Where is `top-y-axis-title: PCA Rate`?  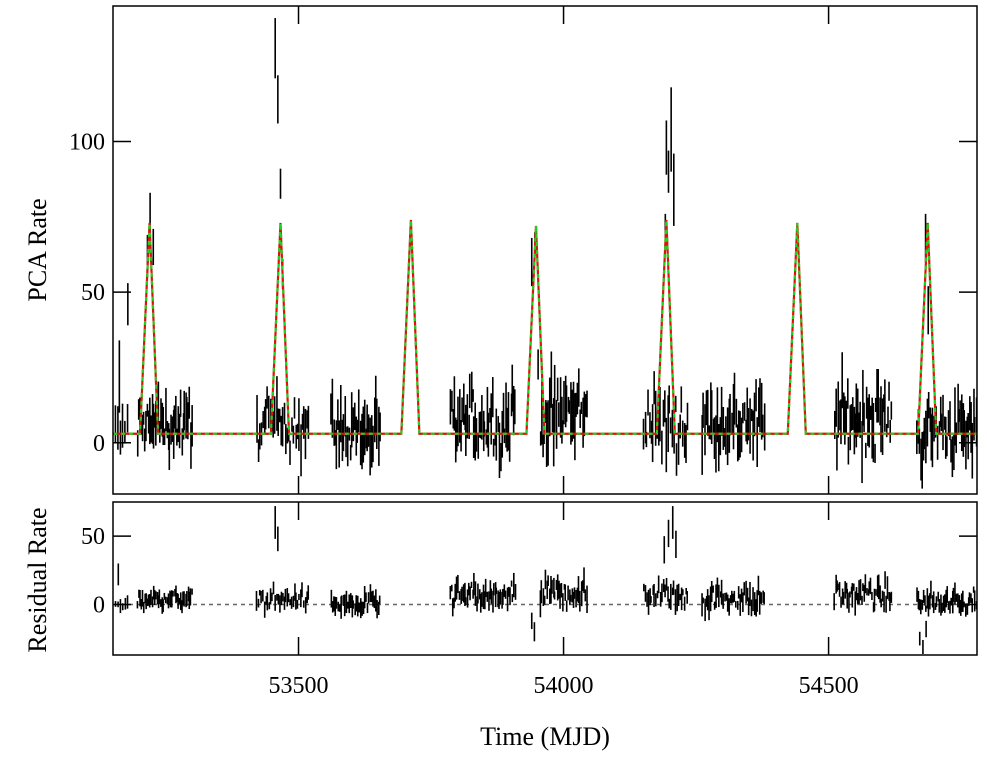
top-y-axis-title: PCA Rate is located at coordinates (37, 249).